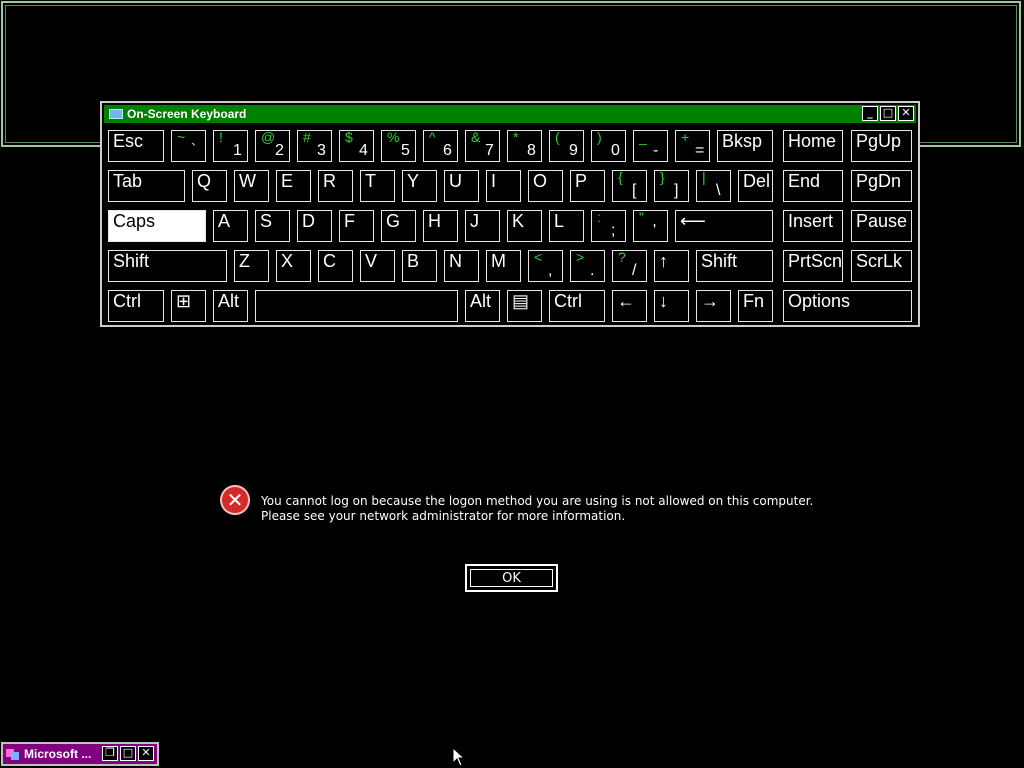  Describe the element at coordinates (209, 186) in the screenshot. I see `key-q: Q` at that location.